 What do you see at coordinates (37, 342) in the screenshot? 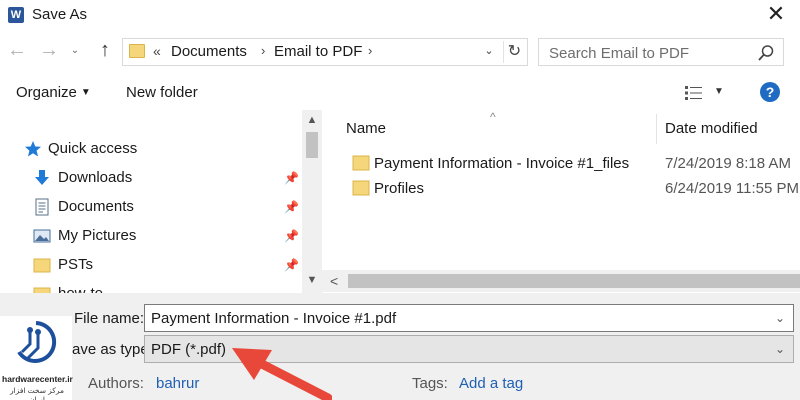
I see `circuit-logo-icon` at bounding box center [37, 342].